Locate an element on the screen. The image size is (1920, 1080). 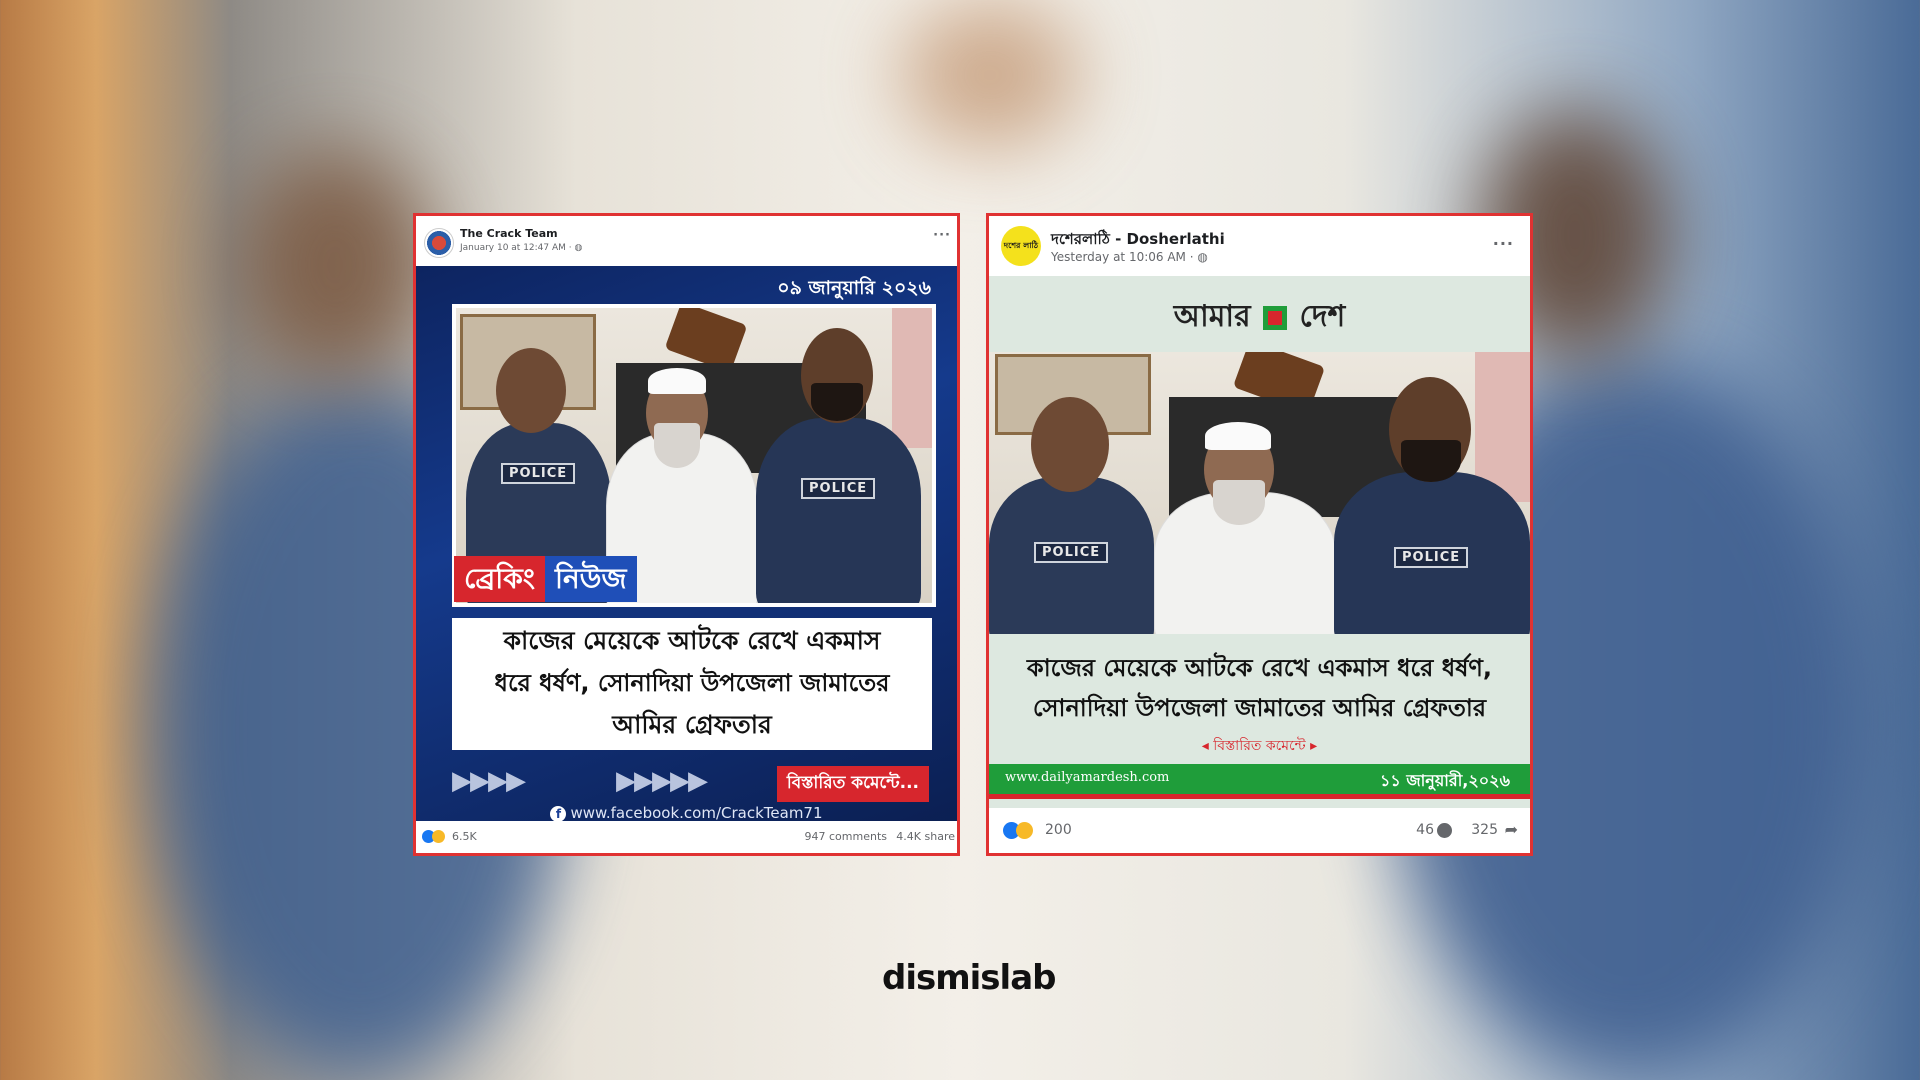
breaking-news-badge: ব্রেকিং নিউজ is located at coordinates (545, 579).